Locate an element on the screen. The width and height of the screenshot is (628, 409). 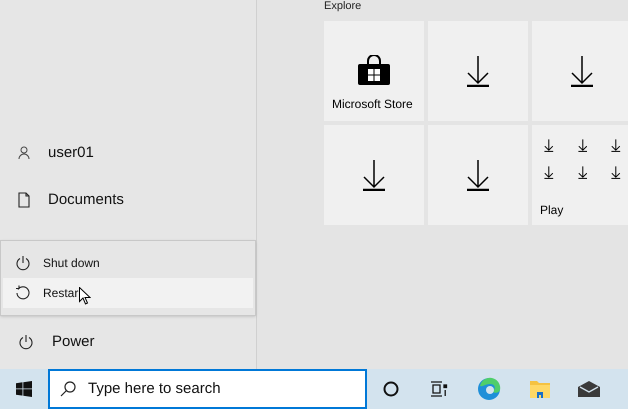
app-tile: Microsoft Store is located at coordinates (374, 71).